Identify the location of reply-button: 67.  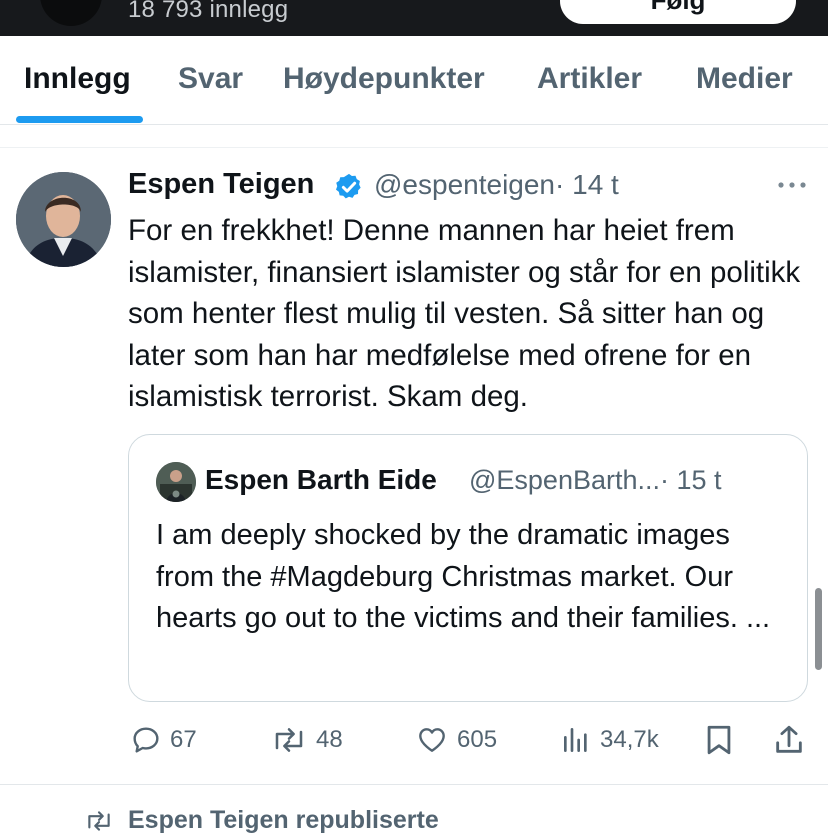
(163, 740).